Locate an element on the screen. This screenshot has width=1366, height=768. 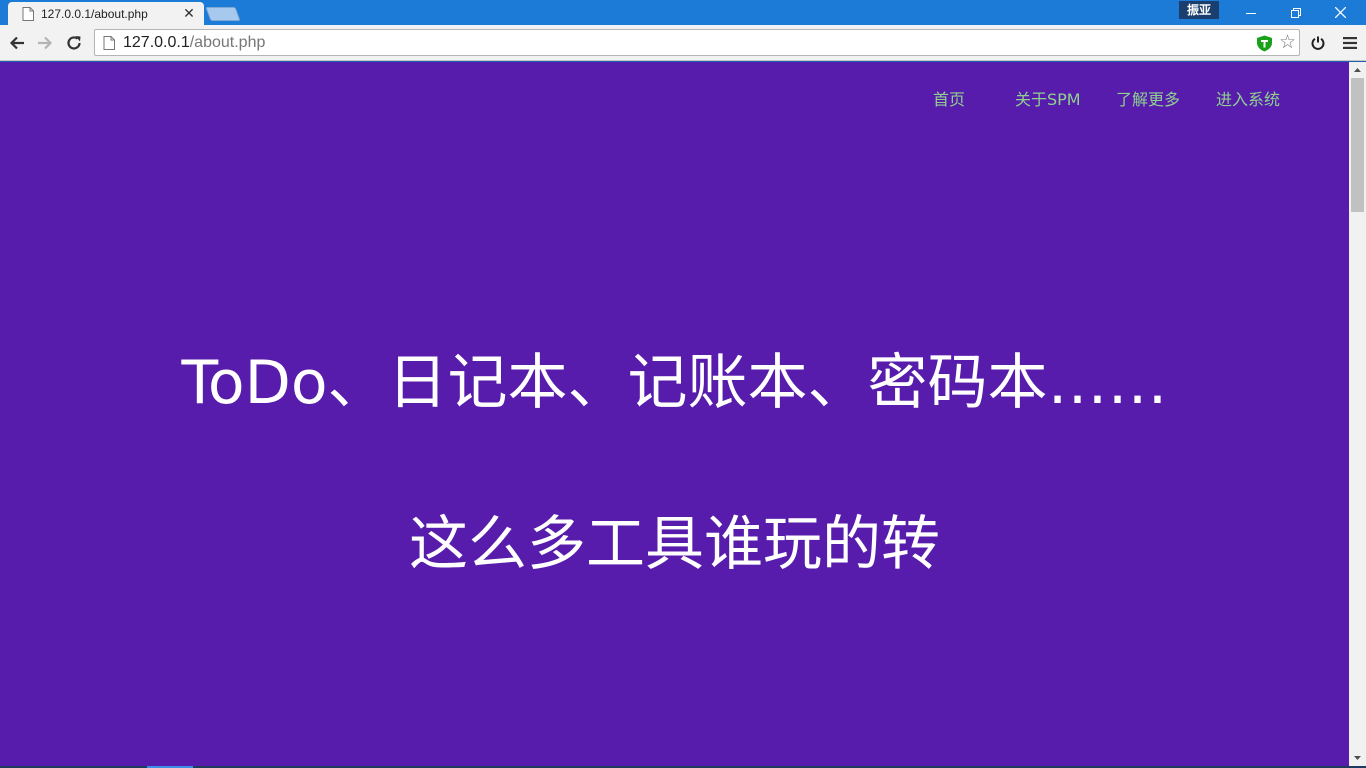
power-icon is located at coordinates (1318, 43).